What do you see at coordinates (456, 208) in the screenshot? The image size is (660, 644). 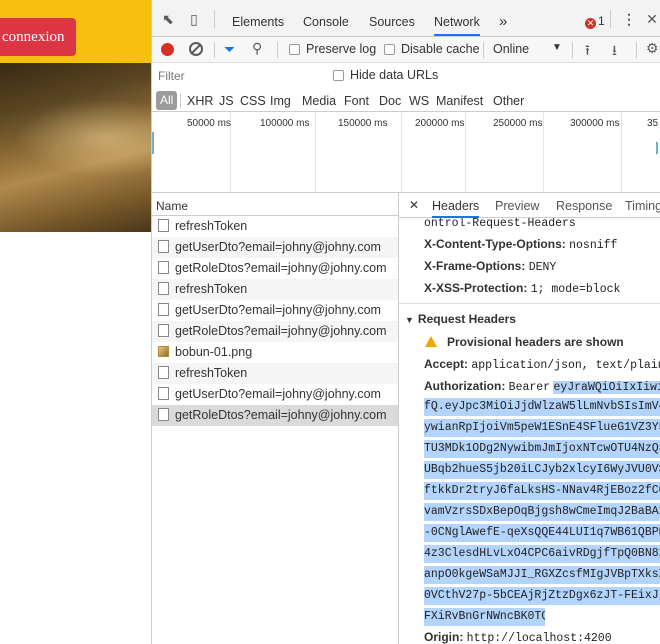 I see `detail-tab-headers: Headers` at bounding box center [456, 208].